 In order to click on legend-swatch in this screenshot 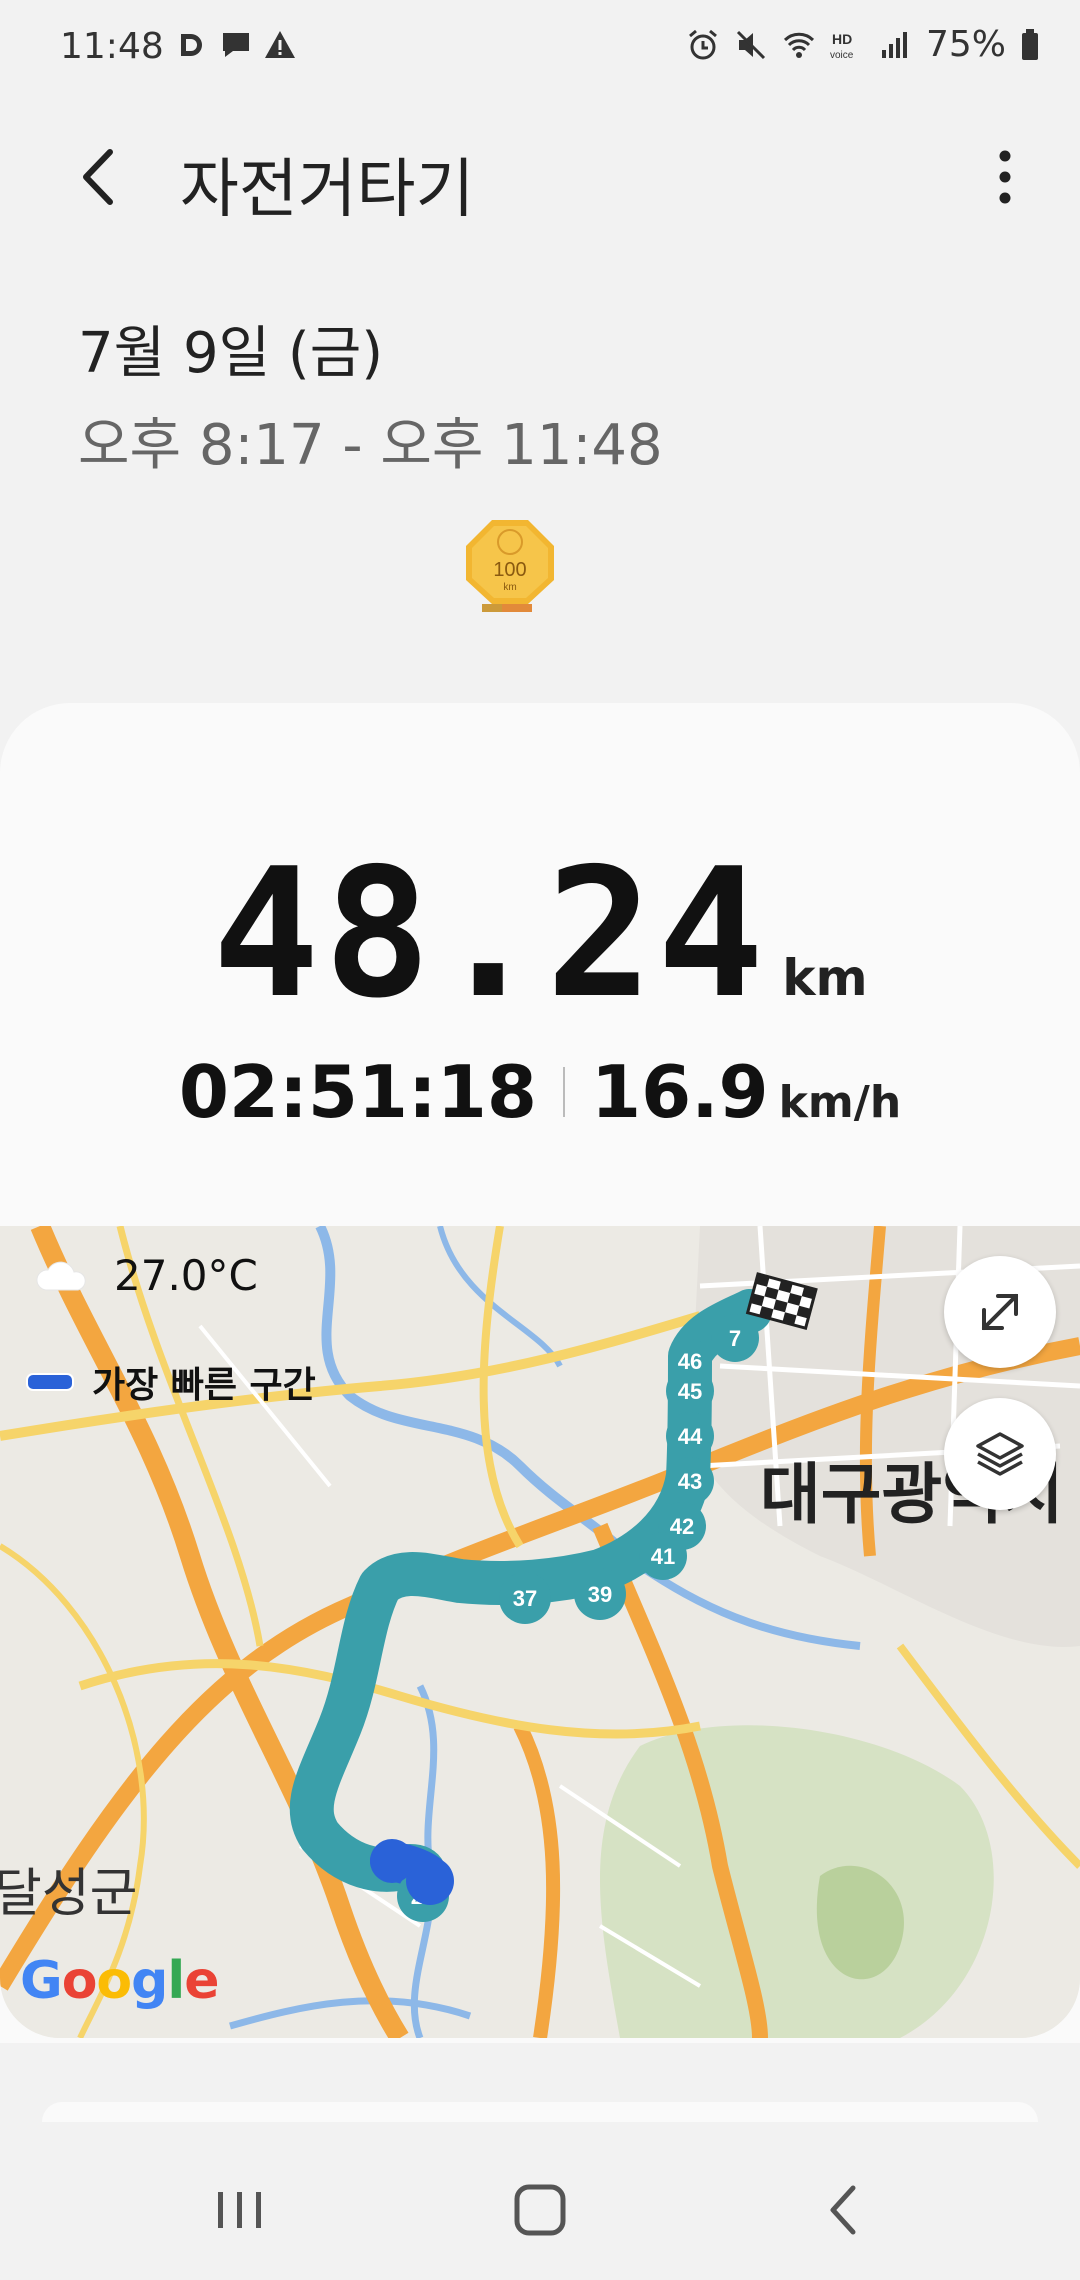, I will do `click(50, 1382)`.